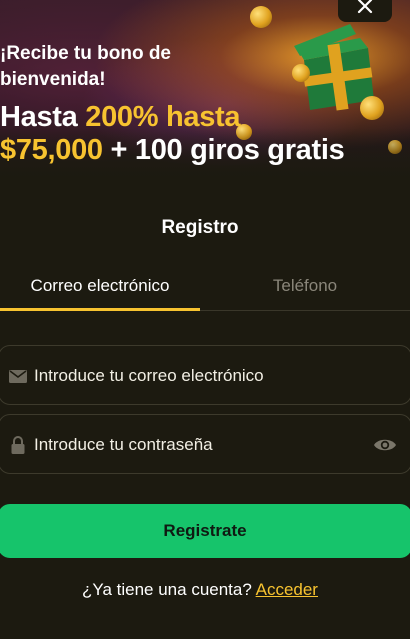 This screenshot has width=410, height=639. I want to click on promo-headline-amount: $75,000, so click(51, 150).